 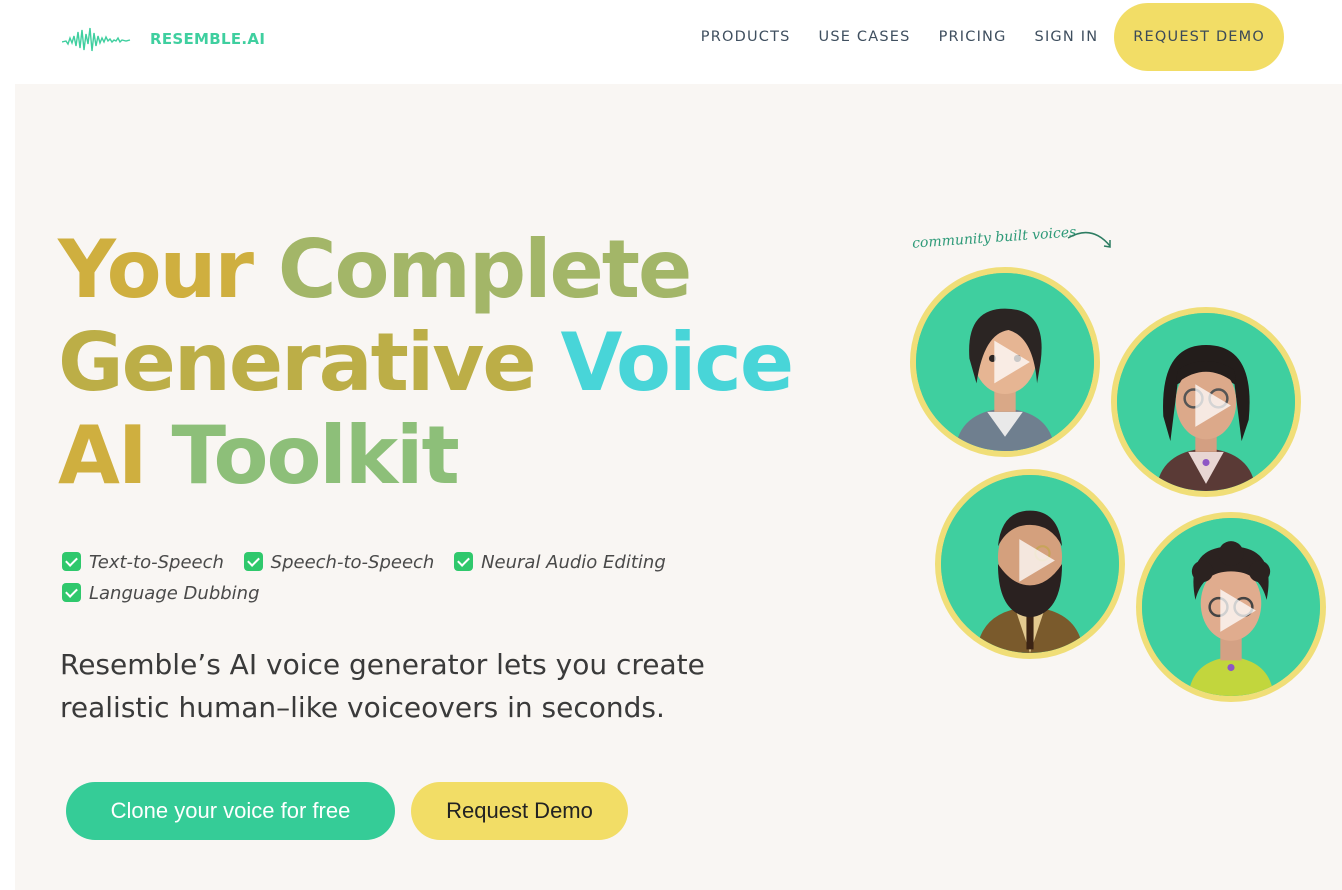 I want to click on nav-link-use-cases: USE CASES, so click(x=865, y=37).